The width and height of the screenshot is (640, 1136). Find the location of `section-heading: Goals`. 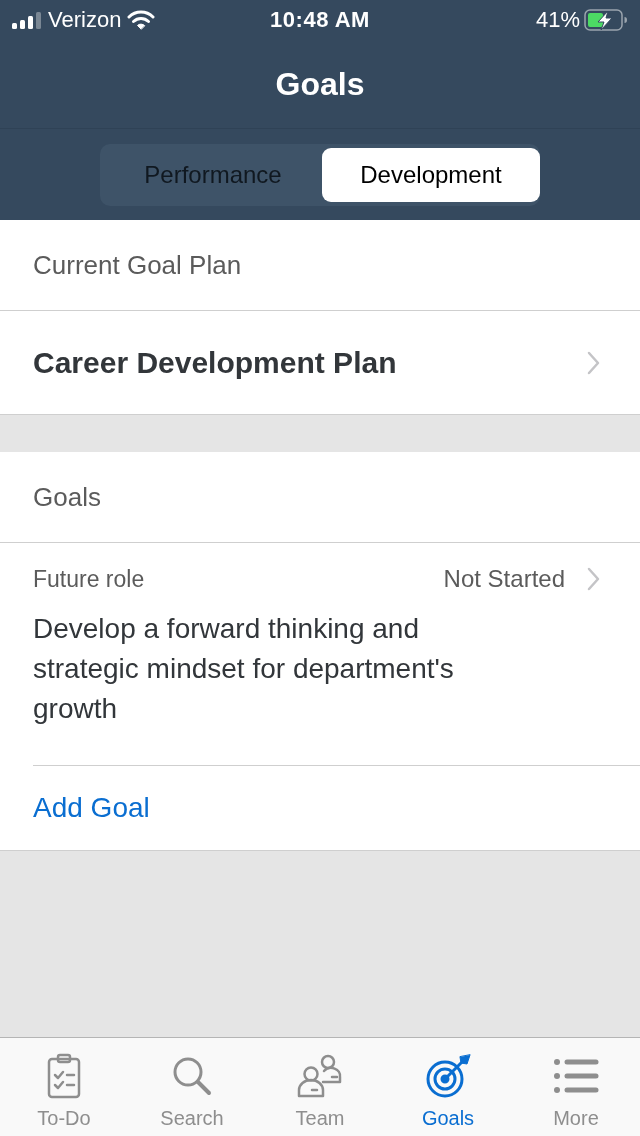

section-heading: Goals is located at coordinates (67, 497).